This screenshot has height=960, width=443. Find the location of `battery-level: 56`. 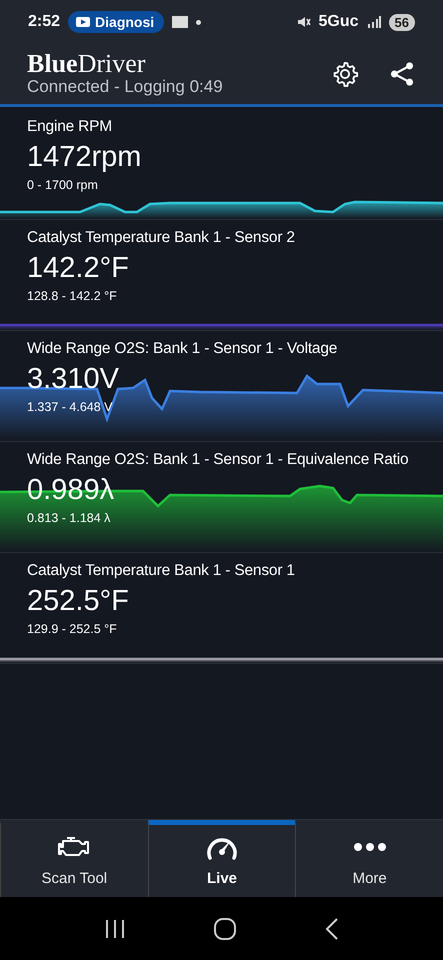

battery-level: 56 is located at coordinates (401, 22).